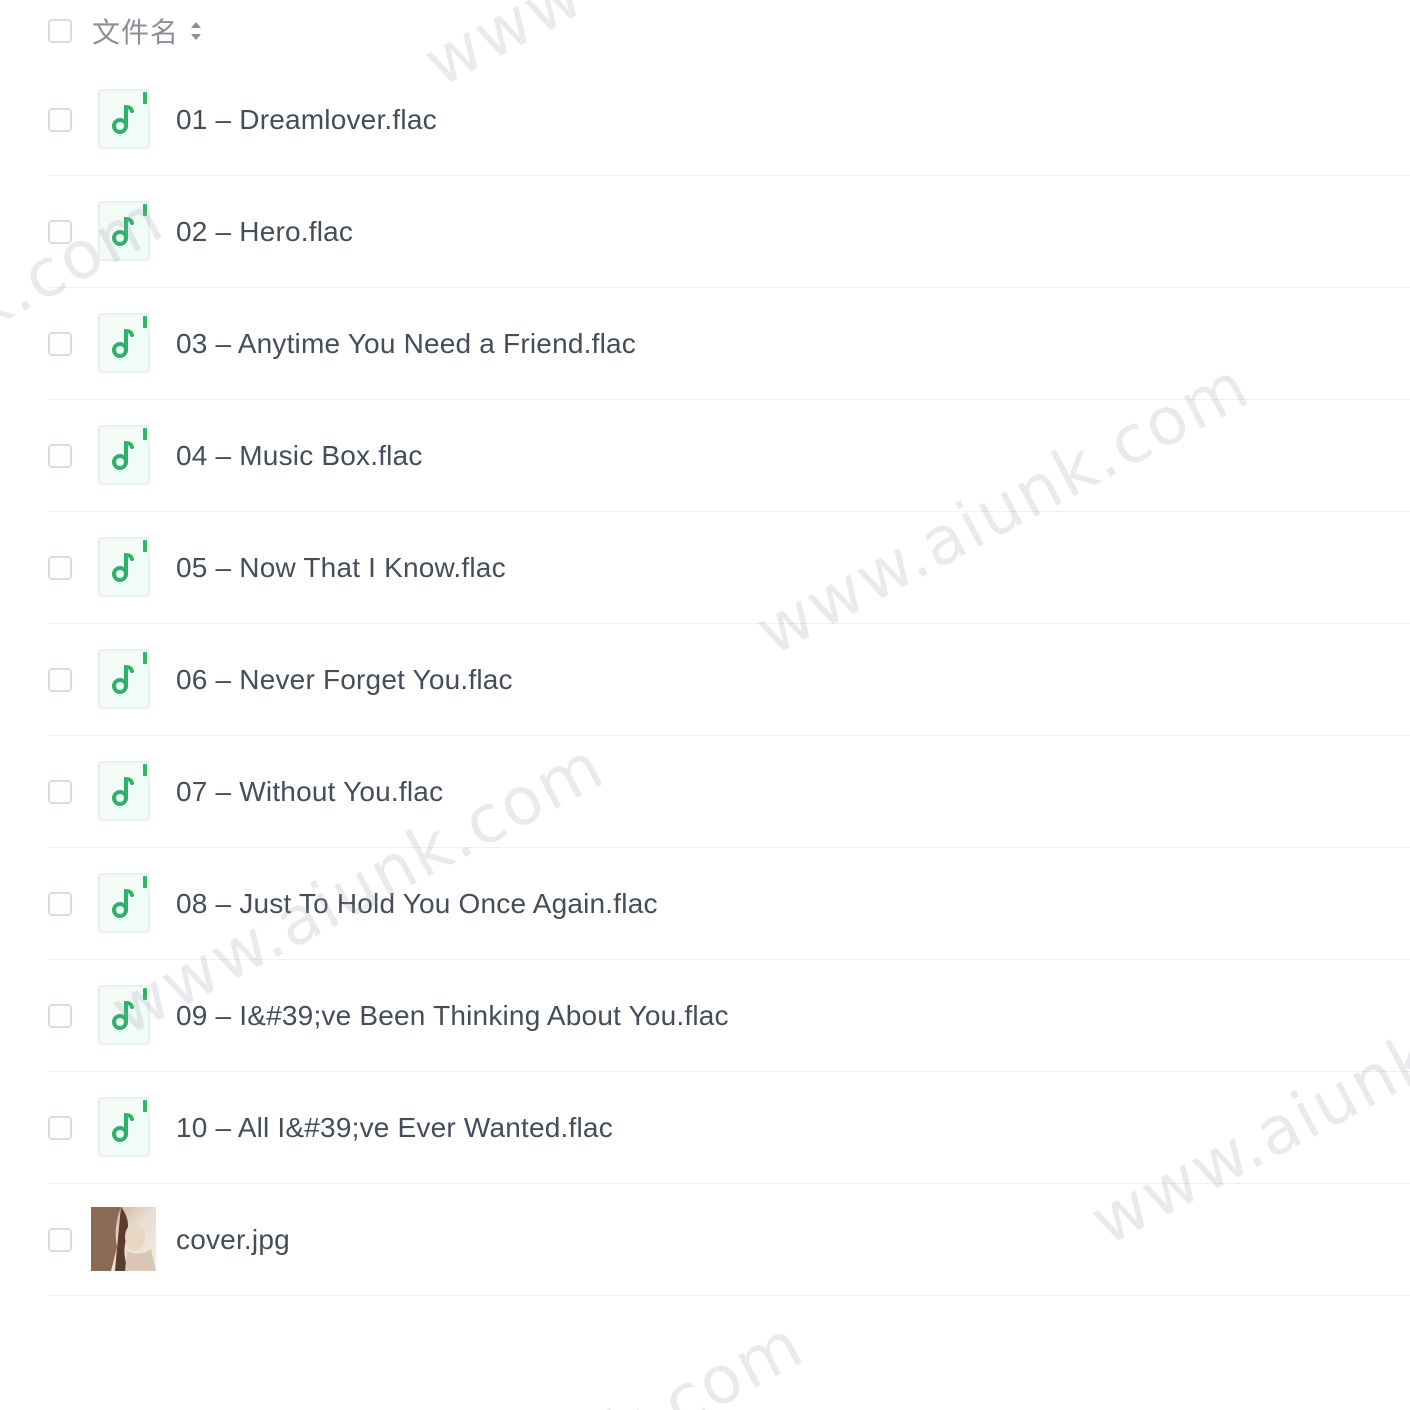  What do you see at coordinates (309, 792) in the screenshot?
I see `file-name: 07 – Without You.flac` at bounding box center [309, 792].